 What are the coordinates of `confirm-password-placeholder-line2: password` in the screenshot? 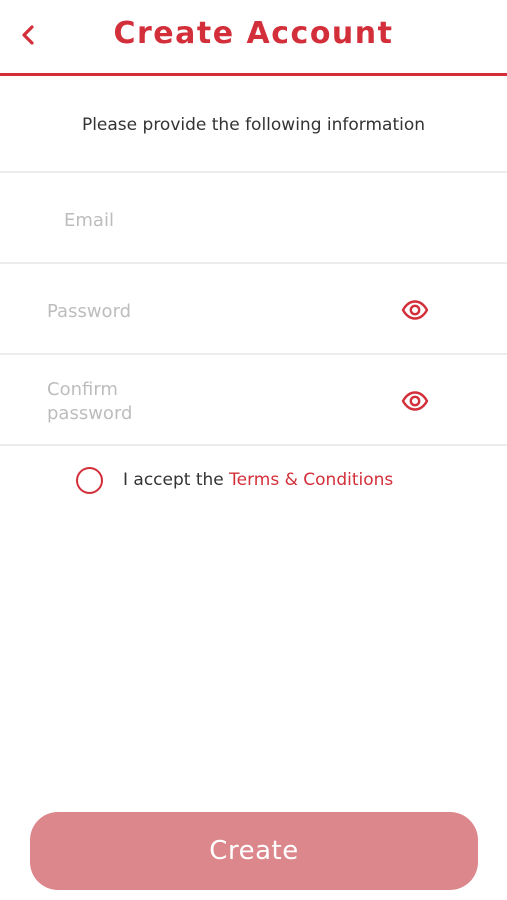 It's located at (90, 413).